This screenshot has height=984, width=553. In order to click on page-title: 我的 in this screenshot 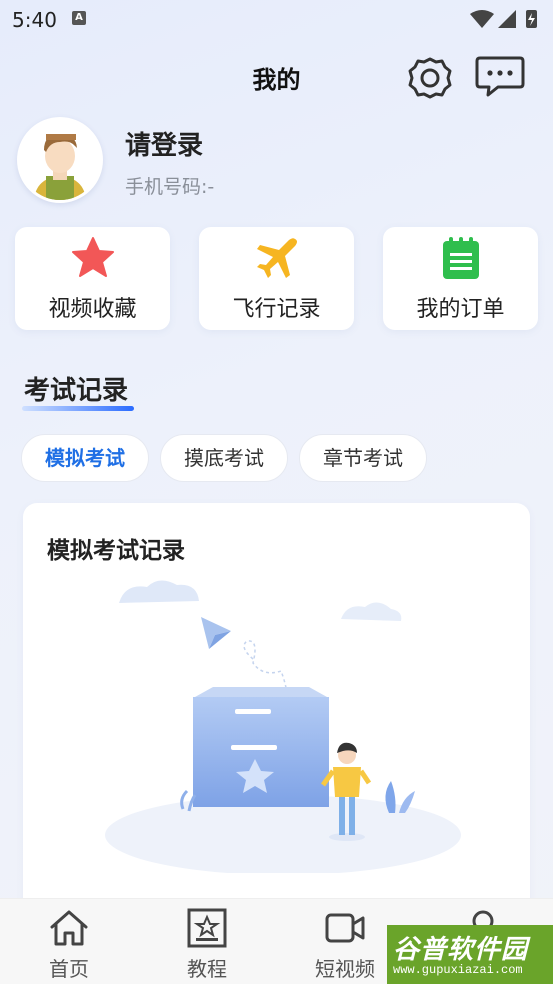, I will do `click(276, 80)`.